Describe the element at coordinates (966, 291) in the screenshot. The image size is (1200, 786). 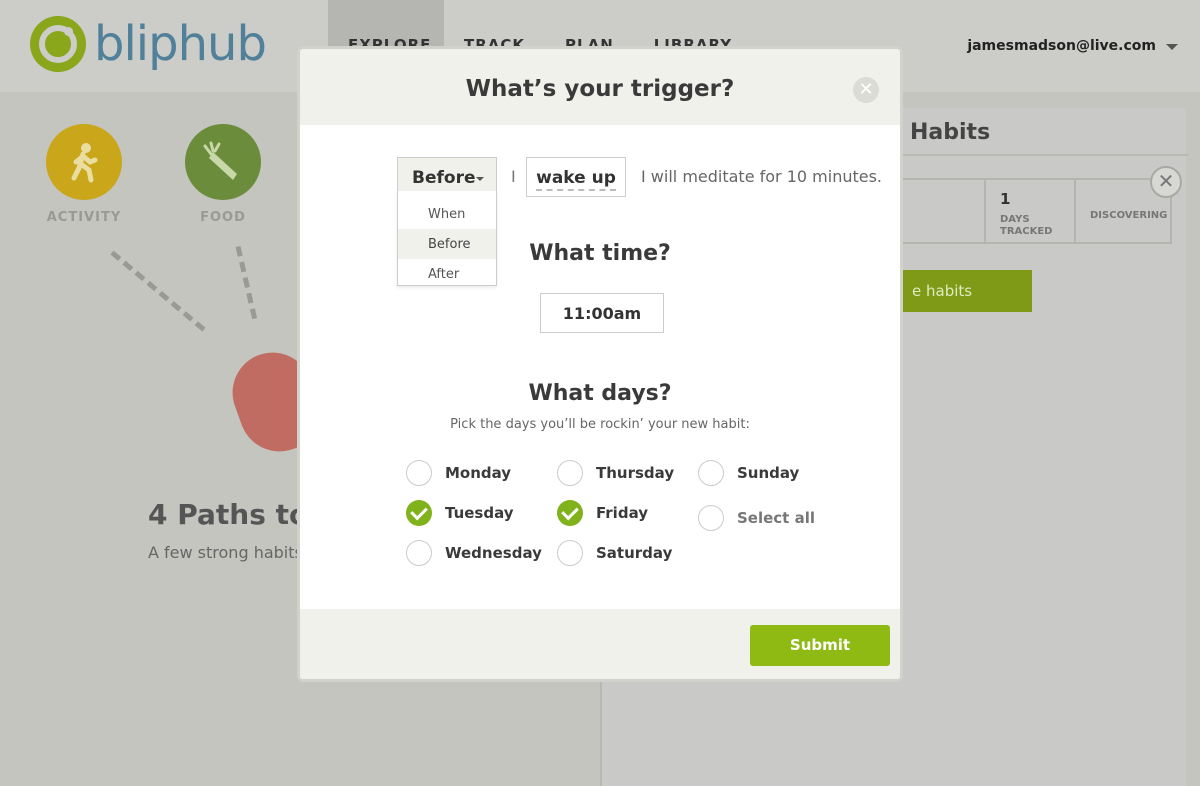
I see `habits-button: e habits` at that location.